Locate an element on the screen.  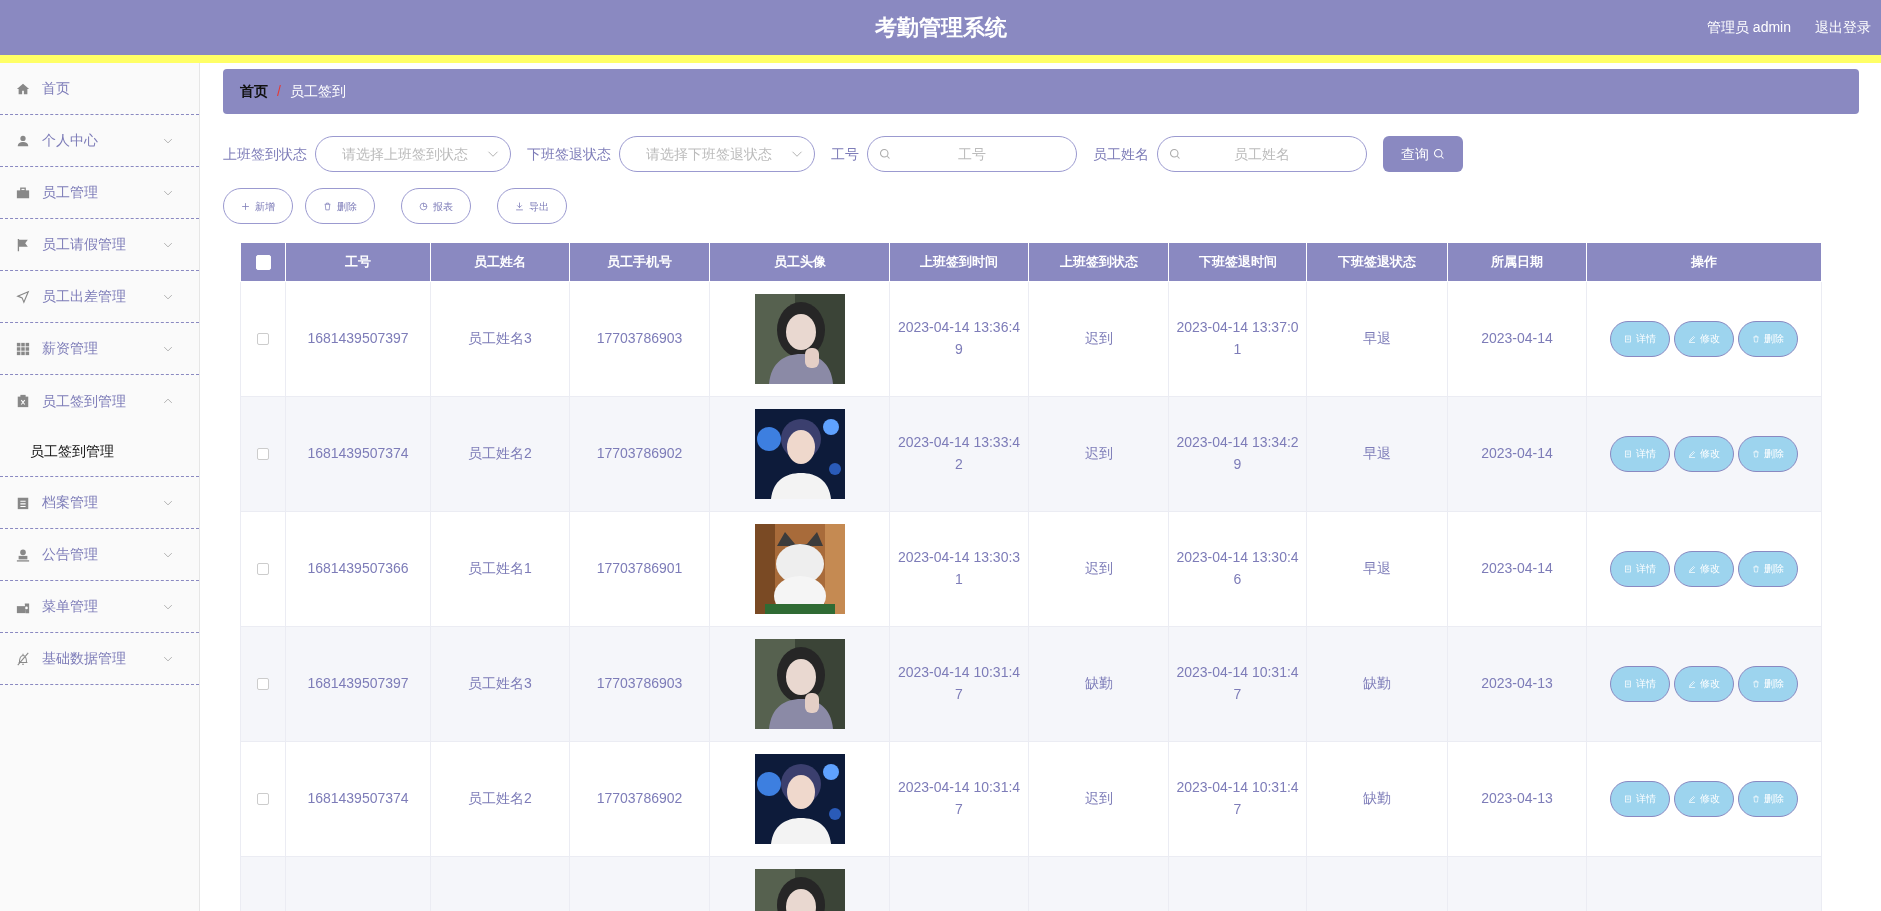
column-header: 下班签退时间 is located at coordinates (1237, 262).